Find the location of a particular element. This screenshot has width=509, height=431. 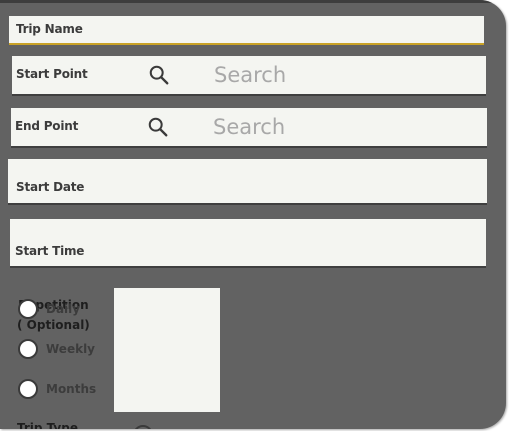

start-point-field: Start Point is located at coordinates (249, 75).